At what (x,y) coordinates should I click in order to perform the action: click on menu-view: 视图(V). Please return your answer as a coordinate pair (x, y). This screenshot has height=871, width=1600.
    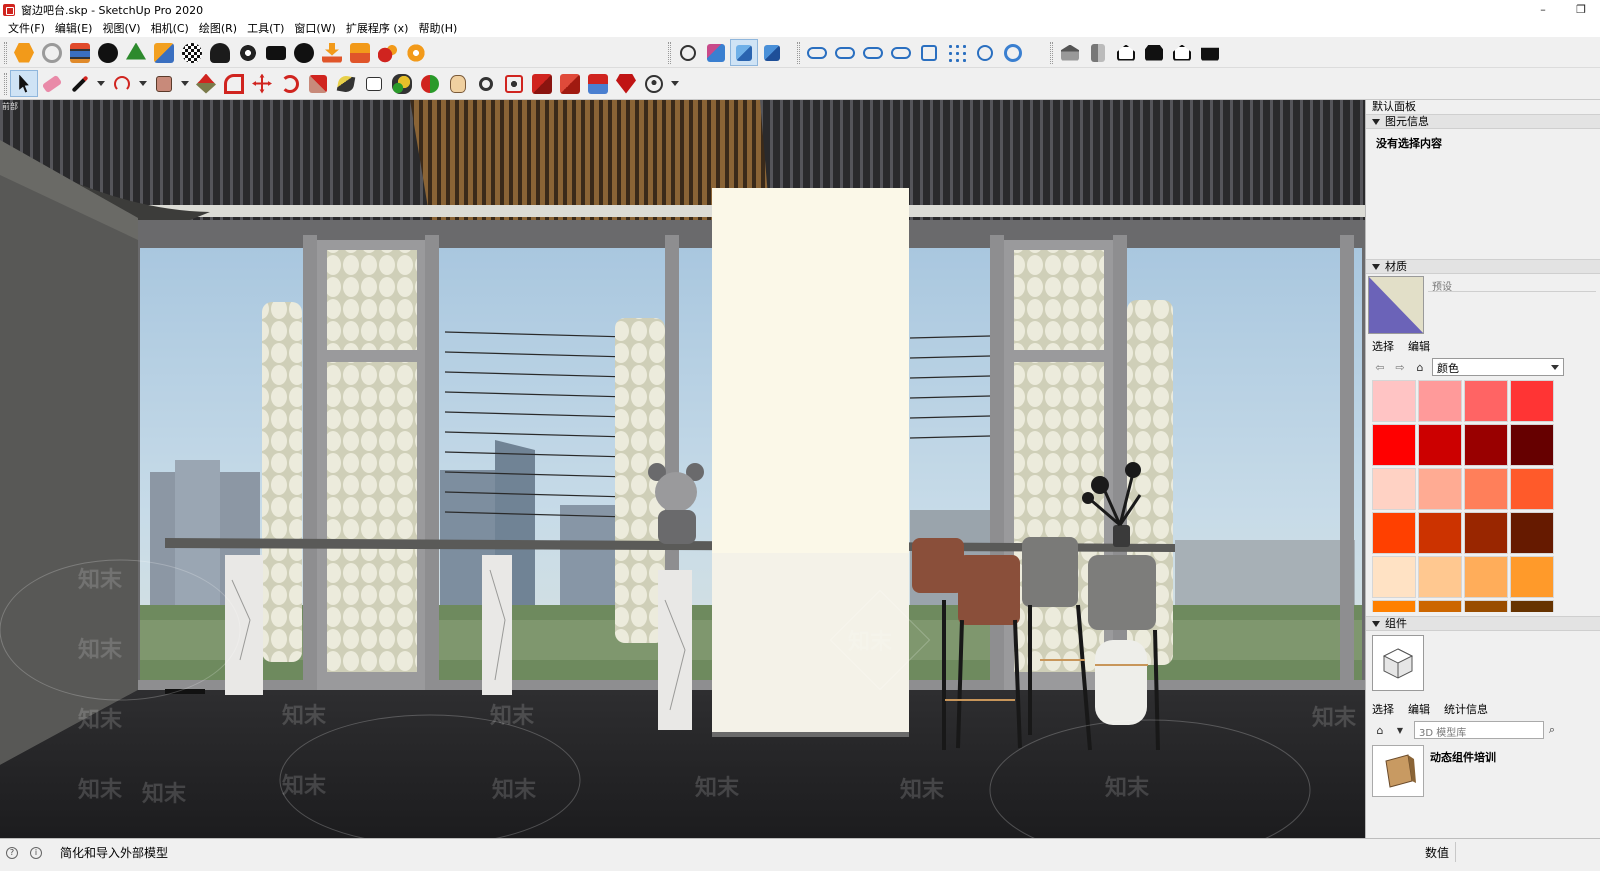
    Looking at the image, I should click on (121, 28).